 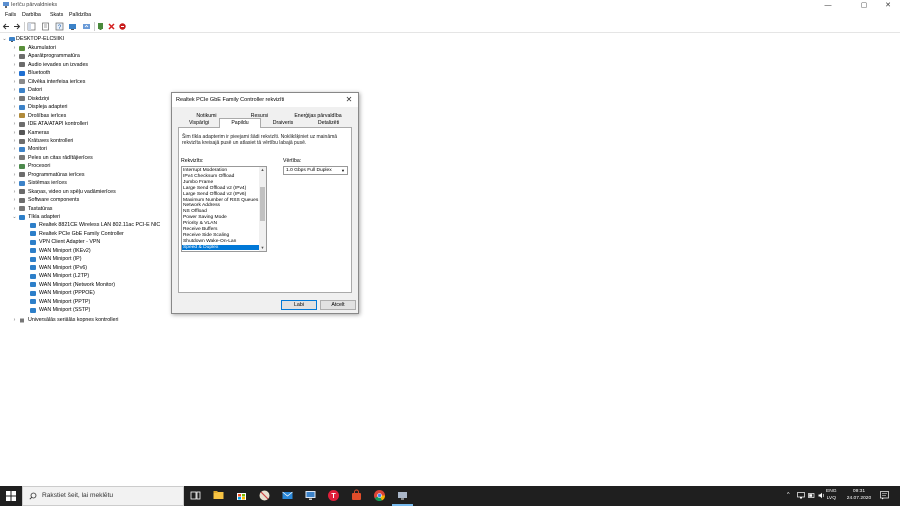 I want to click on network-adapter-label: WAN Miniport (PPPOE), so click(x=67, y=293).